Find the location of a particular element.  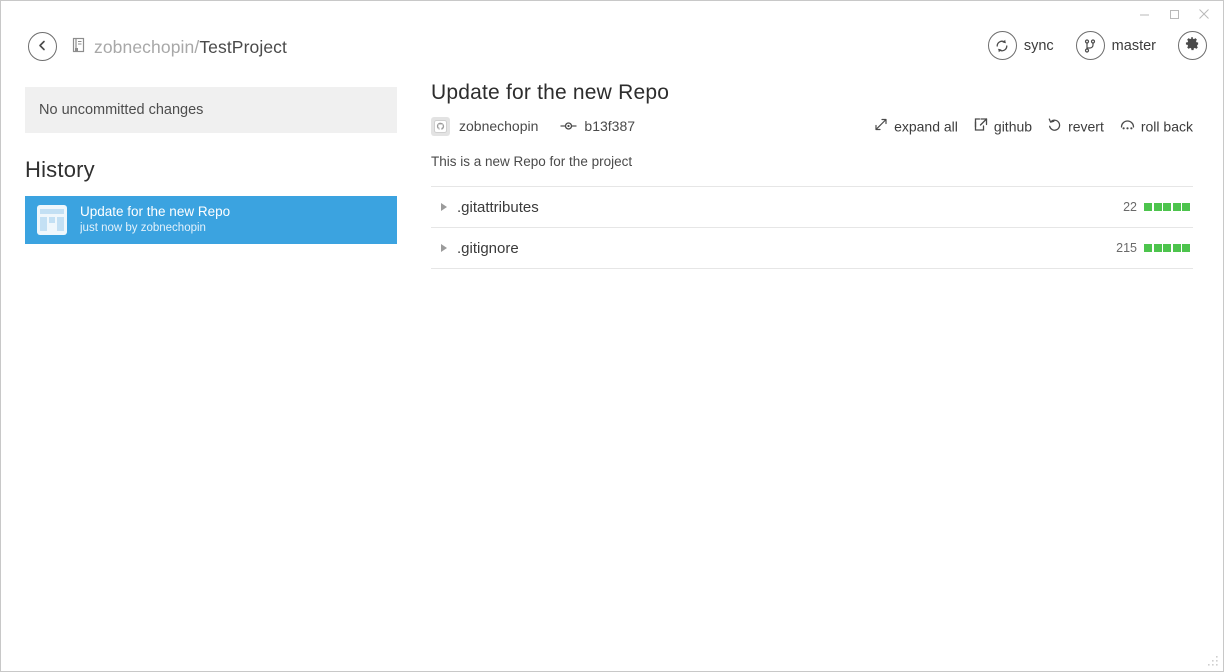

revert-icon is located at coordinates (1055, 126).